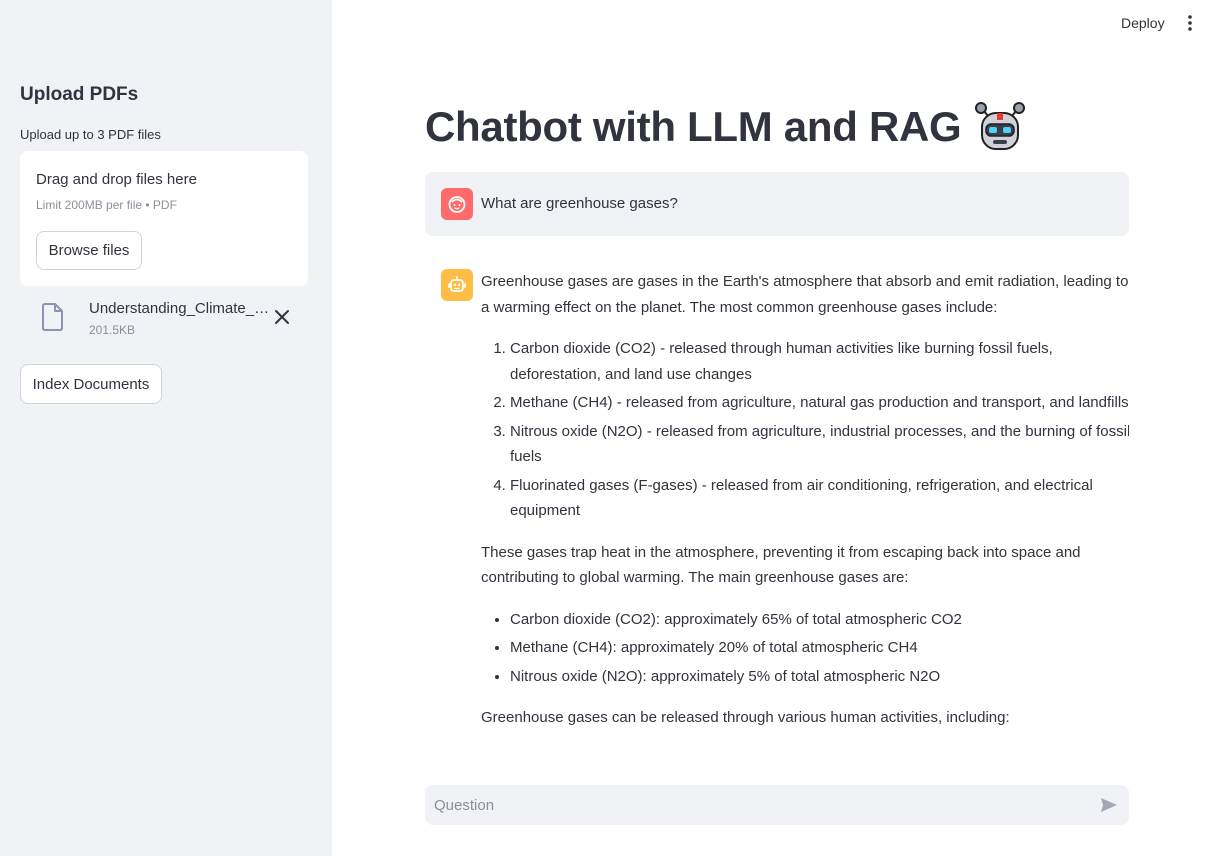 The image size is (1217, 856). Describe the element at coordinates (1190, 23) in the screenshot. I see `kebab-menu-icon` at that location.